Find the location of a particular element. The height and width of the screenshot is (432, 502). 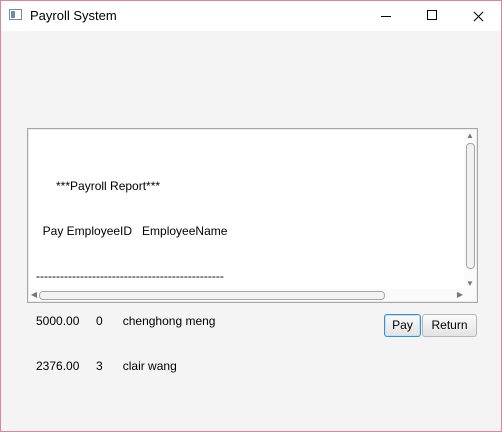

vertical-scrollbar: ▲ ▼ is located at coordinates (470, 210).